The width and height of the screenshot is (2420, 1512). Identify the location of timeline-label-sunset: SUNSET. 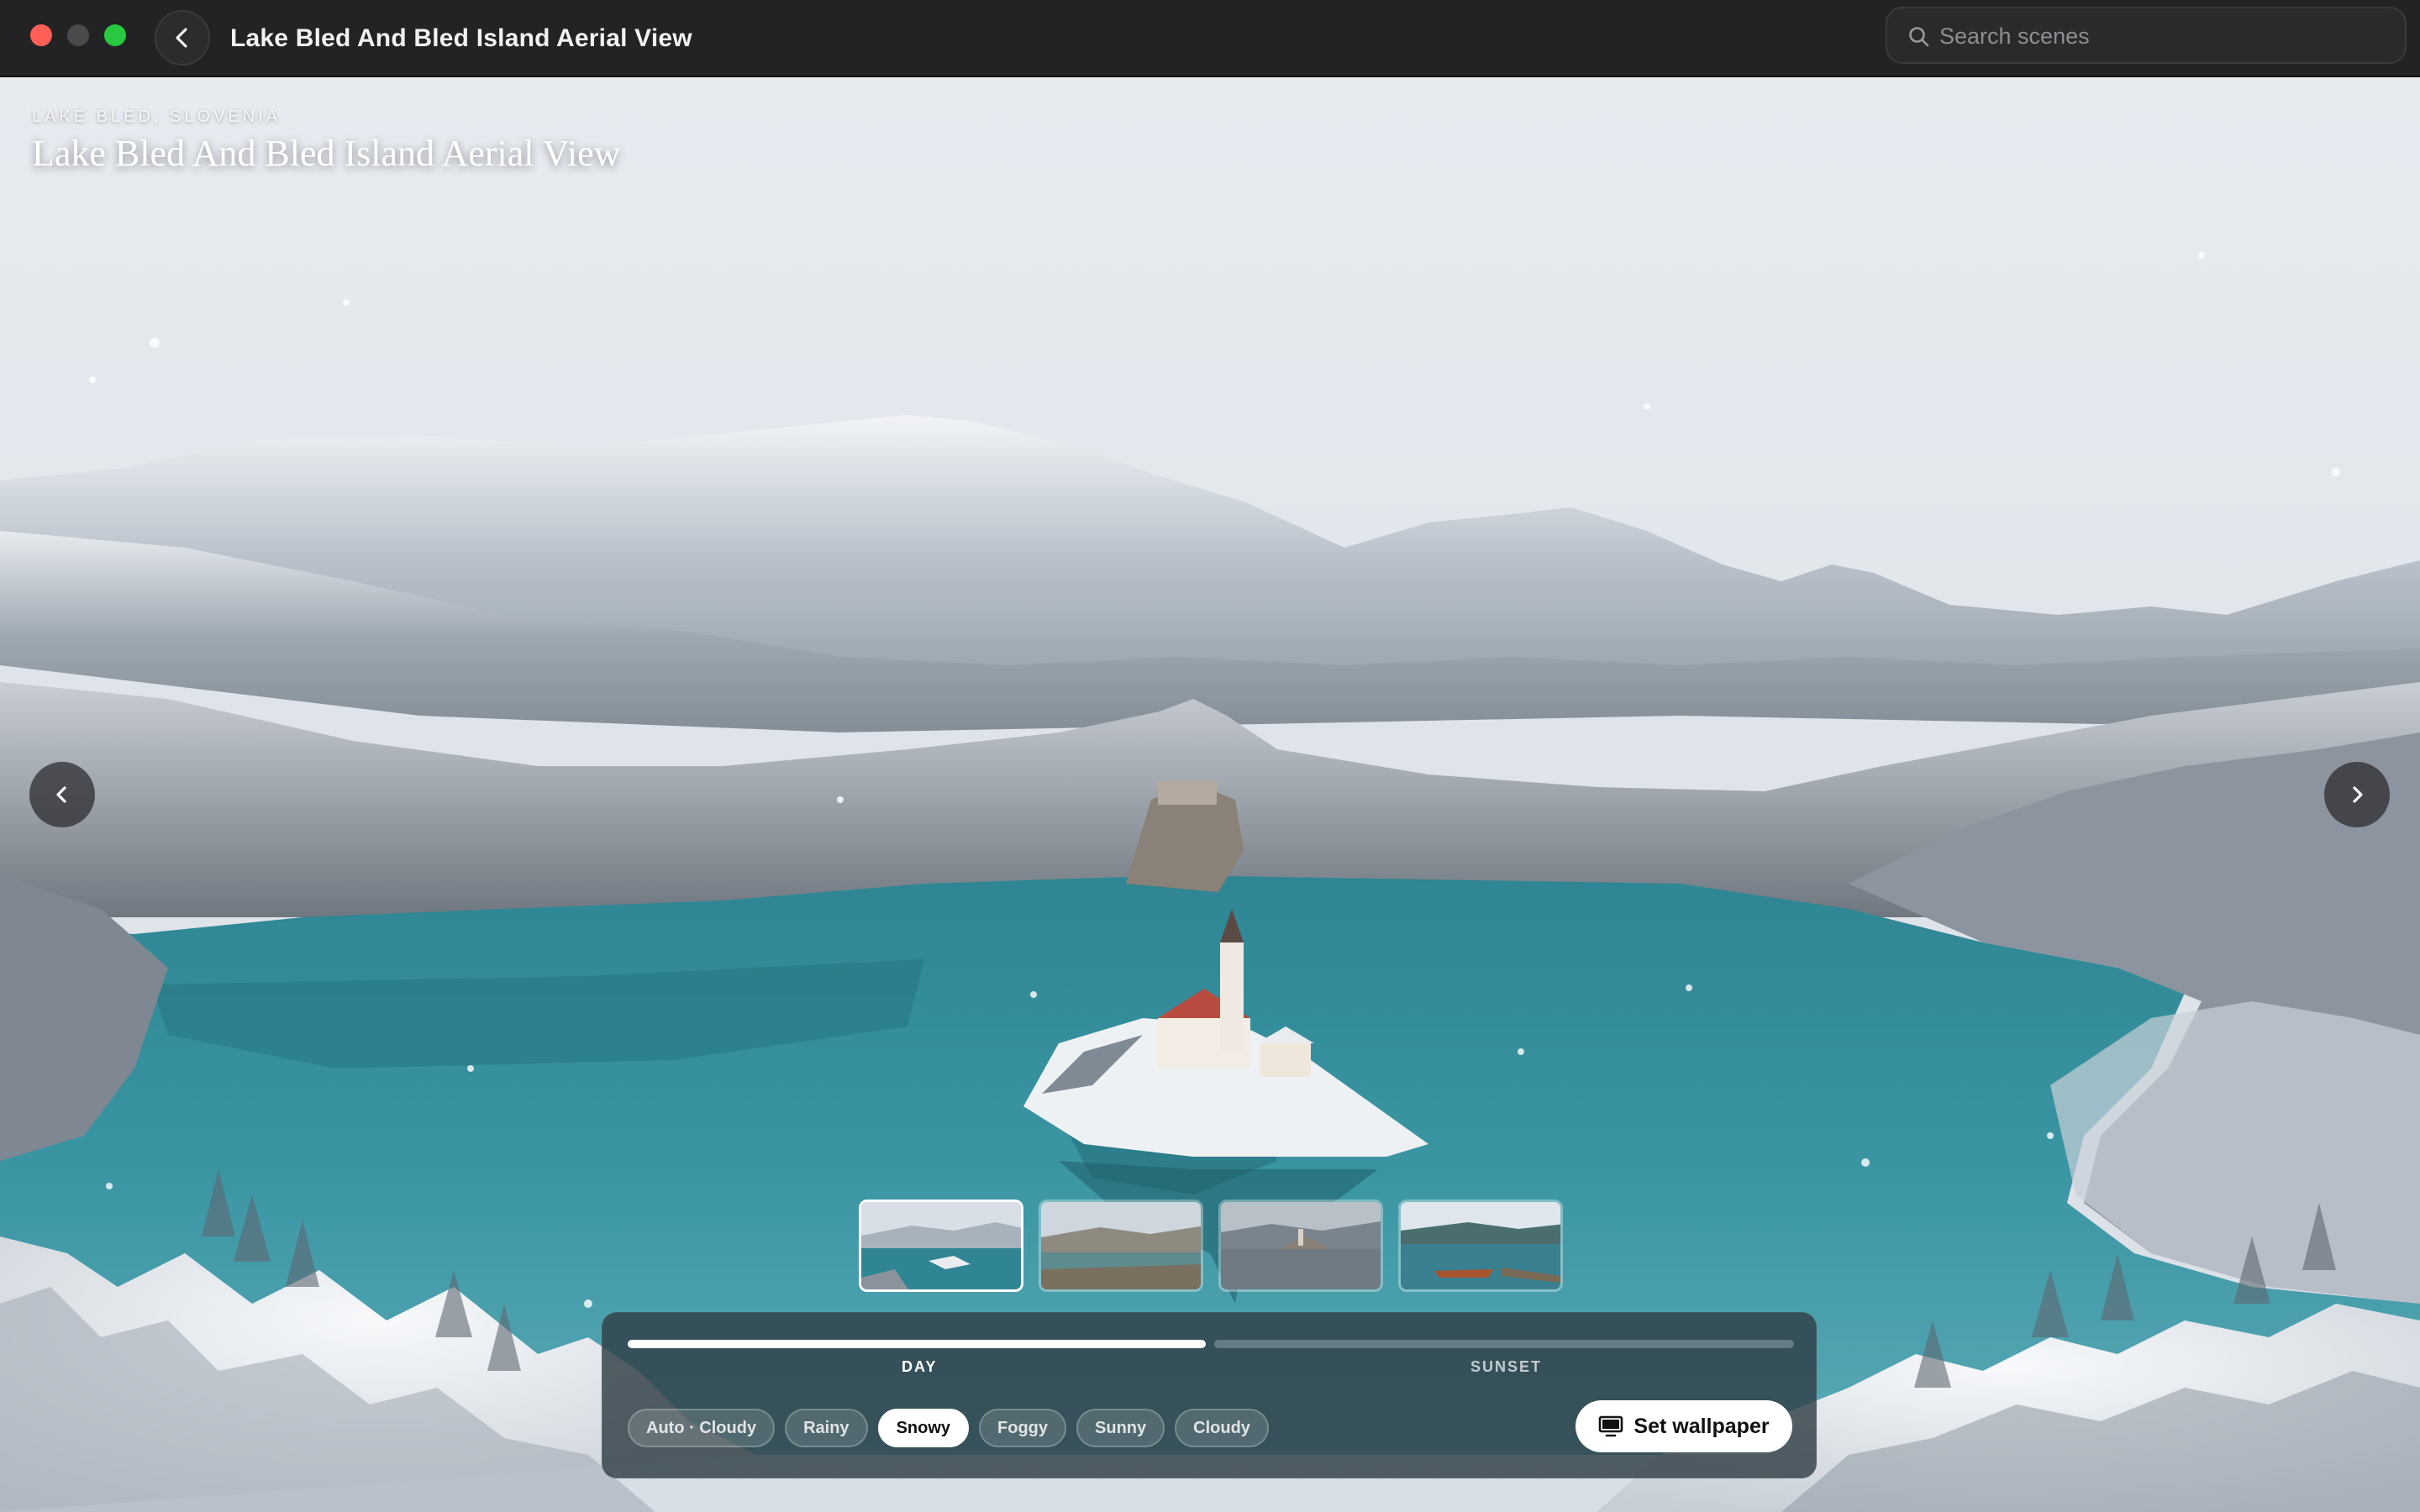
(1506, 1366).